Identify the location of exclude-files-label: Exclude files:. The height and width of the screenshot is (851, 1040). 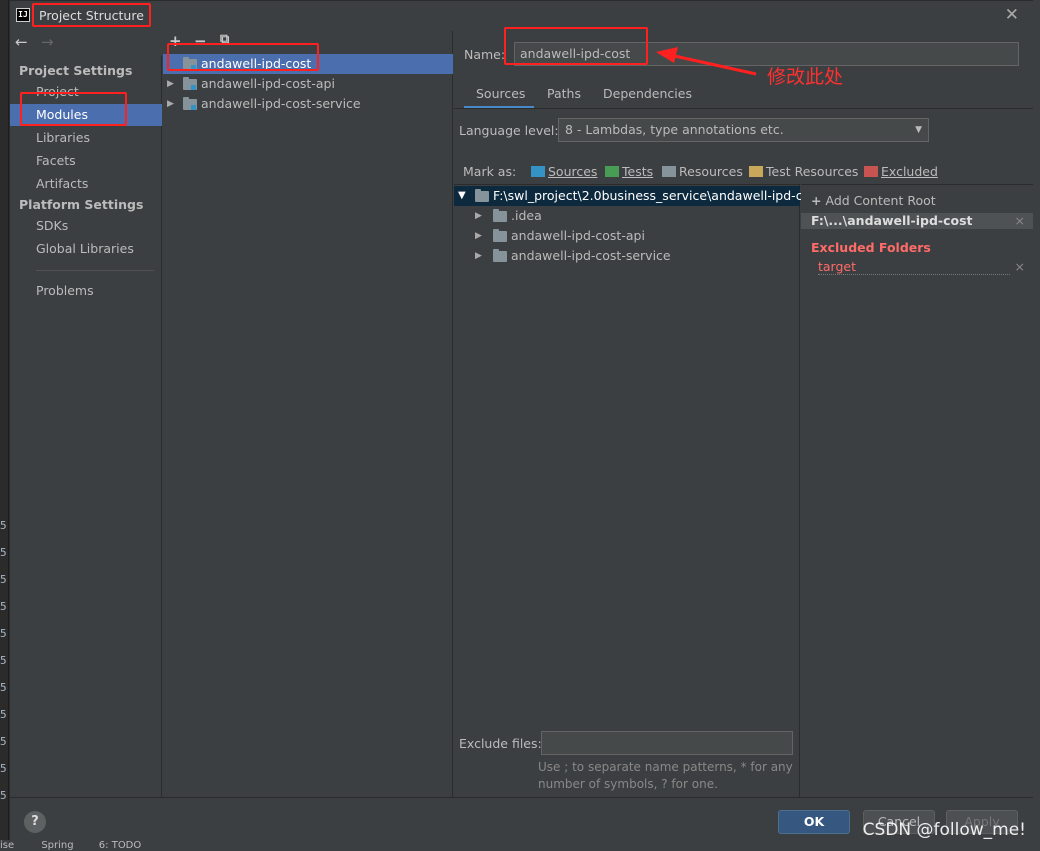
(500, 743).